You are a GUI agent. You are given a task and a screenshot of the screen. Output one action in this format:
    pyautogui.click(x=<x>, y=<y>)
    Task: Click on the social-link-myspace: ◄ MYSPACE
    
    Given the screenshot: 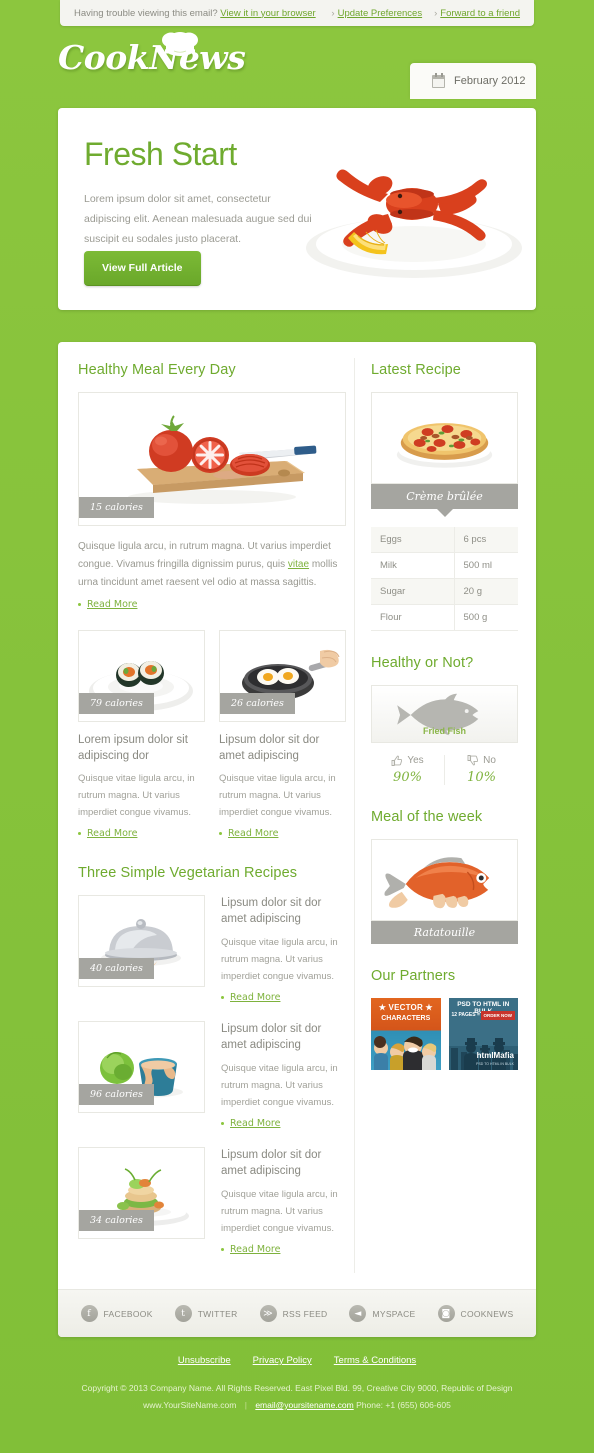 What is the action you would take?
    pyautogui.click(x=382, y=1313)
    